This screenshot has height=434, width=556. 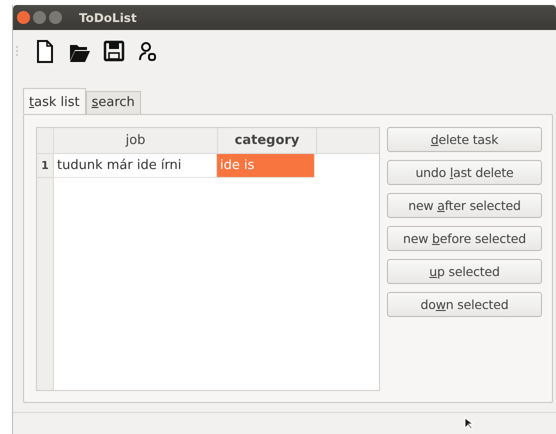 What do you see at coordinates (45, 166) in the screenshot?
I see `row-header: 1` at bounding box center [45, 166].